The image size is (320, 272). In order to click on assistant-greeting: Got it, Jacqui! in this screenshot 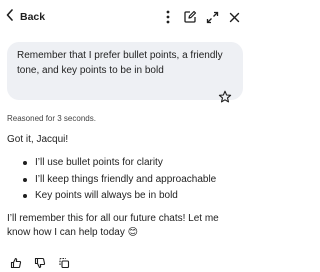, I will do `click(38, 139)`.